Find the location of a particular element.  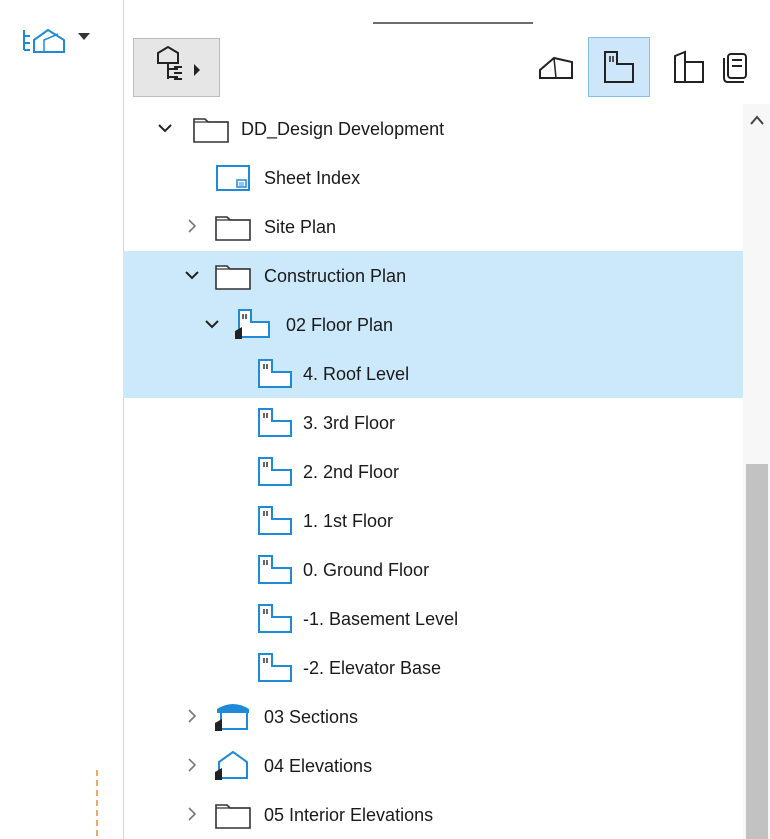

tree-item: 04 Elevations is located at coordinates (433, 765).